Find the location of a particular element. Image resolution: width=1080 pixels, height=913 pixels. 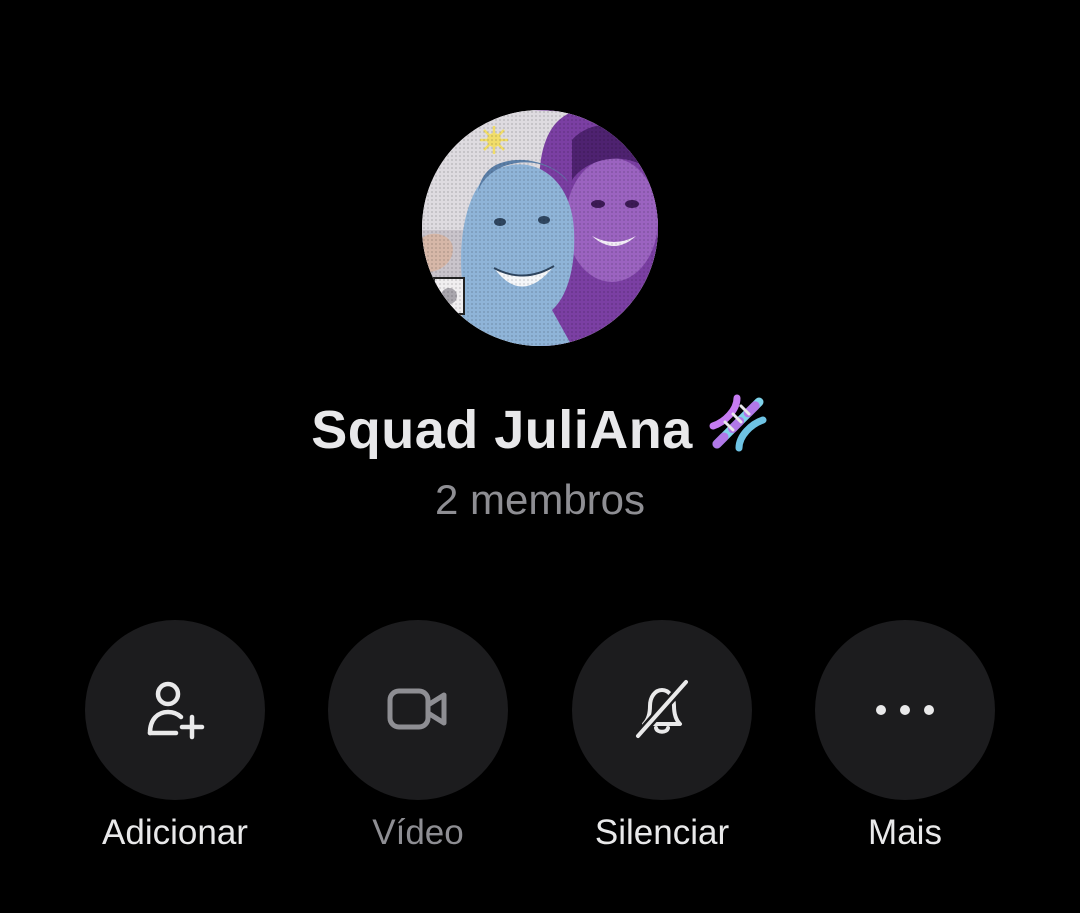

more-button is located at coordinates (905, 710).